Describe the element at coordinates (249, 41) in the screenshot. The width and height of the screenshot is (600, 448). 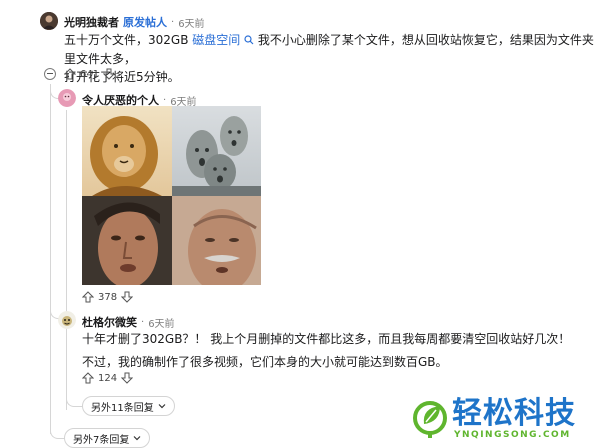
I see `search-icon` at that location.